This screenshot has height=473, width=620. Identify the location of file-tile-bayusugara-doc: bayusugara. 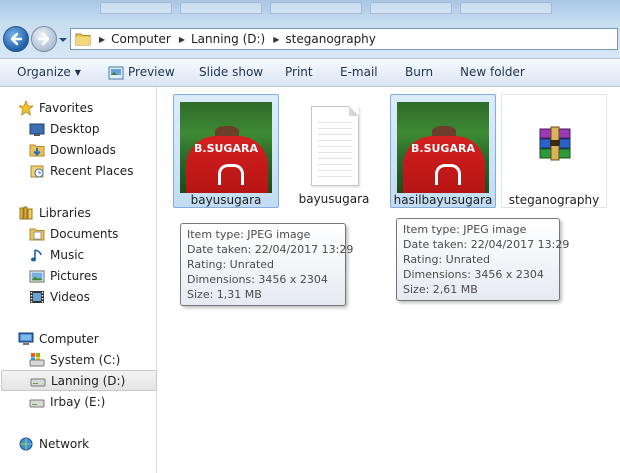
(334, 151).